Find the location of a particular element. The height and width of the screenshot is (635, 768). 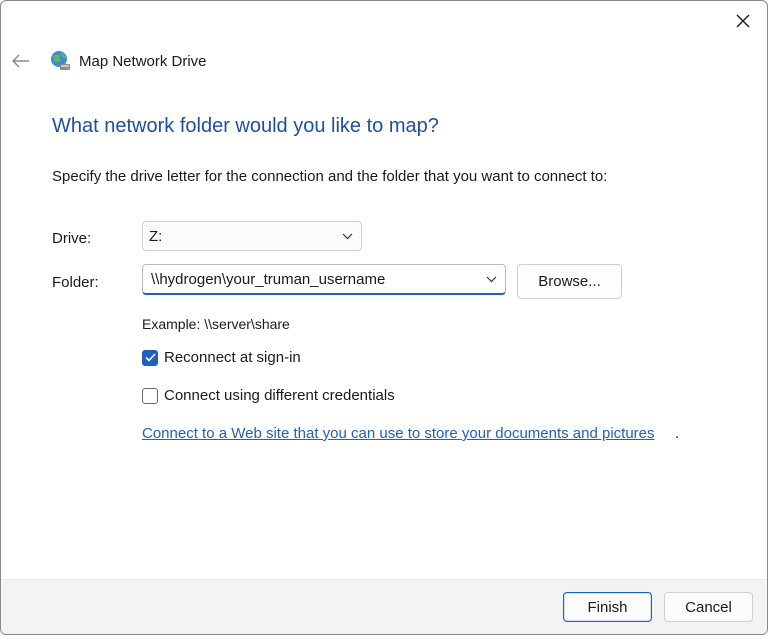

window-title: Map Network Drive is located at coordinates (143, 61).